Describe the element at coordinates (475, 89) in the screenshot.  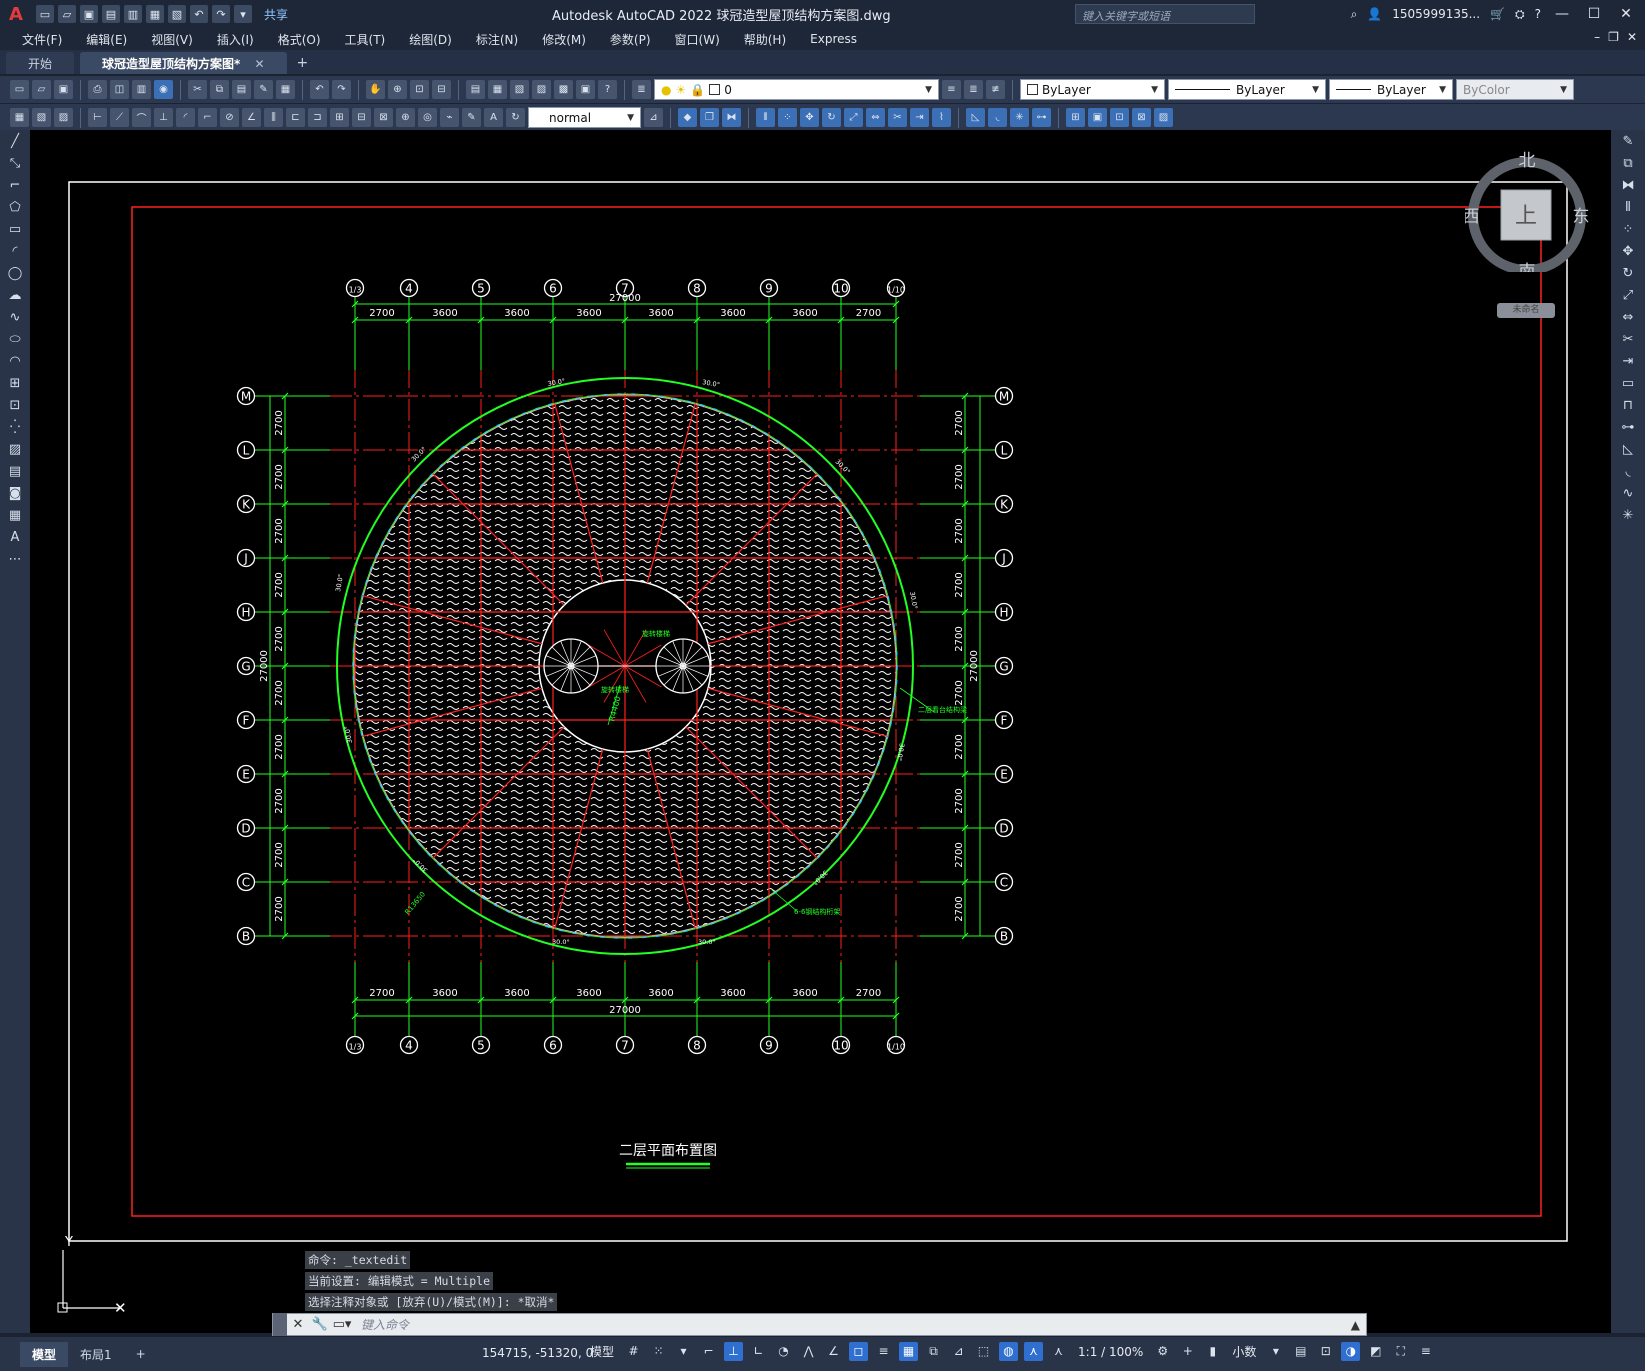
I see `properties-icon: ▤` at that location.